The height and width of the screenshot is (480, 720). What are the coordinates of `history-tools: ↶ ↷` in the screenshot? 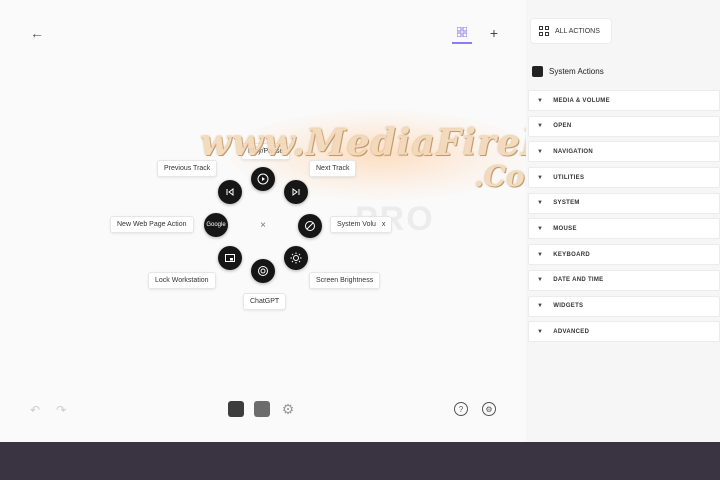 It's located at (48, 410).